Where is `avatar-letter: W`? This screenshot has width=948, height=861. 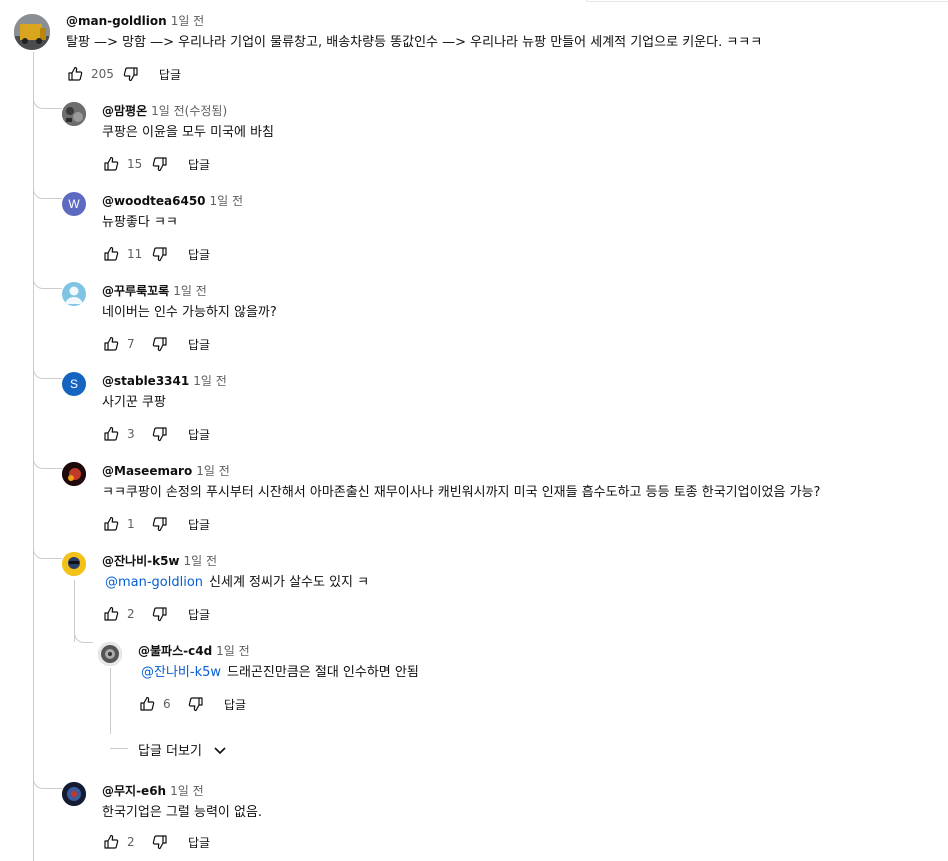
avatar-letter: W is located at coordinates (74, 204).